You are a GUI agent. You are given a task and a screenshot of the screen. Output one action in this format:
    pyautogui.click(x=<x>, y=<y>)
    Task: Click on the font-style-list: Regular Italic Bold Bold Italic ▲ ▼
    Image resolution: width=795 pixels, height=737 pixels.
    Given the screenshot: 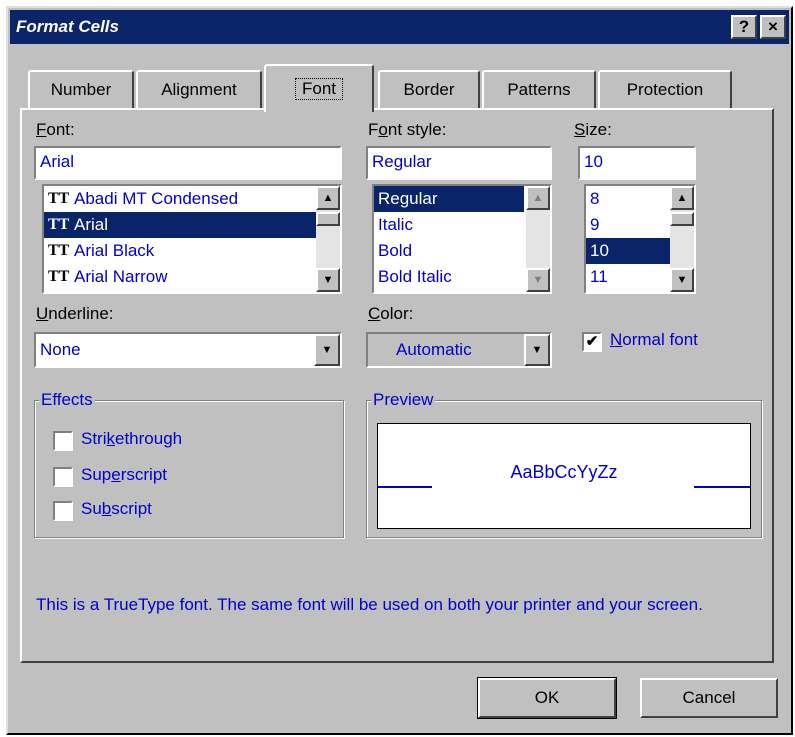 What is the action you would take?
    pyautogui.click(x=462, y=239)
    